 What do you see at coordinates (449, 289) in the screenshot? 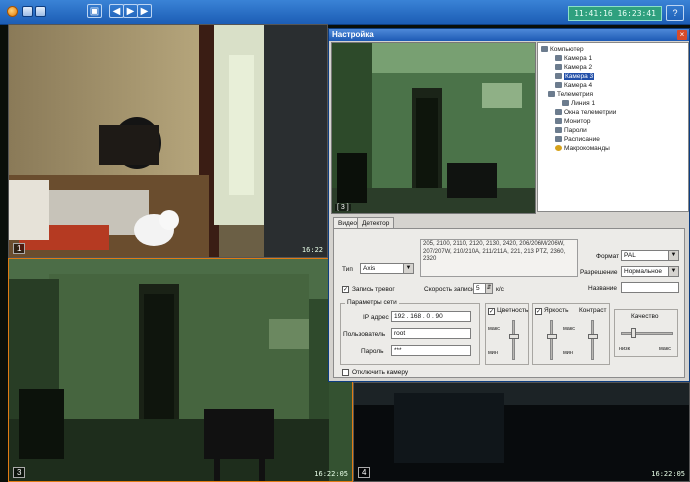
I see `record-speed-label: Скорость записи` at bounding box center [449, 289].